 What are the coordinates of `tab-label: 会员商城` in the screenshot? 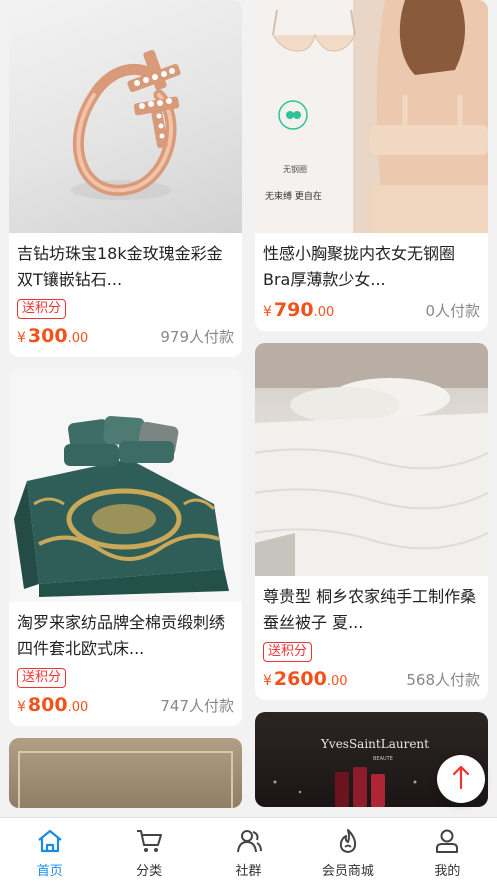 It's located at (347, 871).